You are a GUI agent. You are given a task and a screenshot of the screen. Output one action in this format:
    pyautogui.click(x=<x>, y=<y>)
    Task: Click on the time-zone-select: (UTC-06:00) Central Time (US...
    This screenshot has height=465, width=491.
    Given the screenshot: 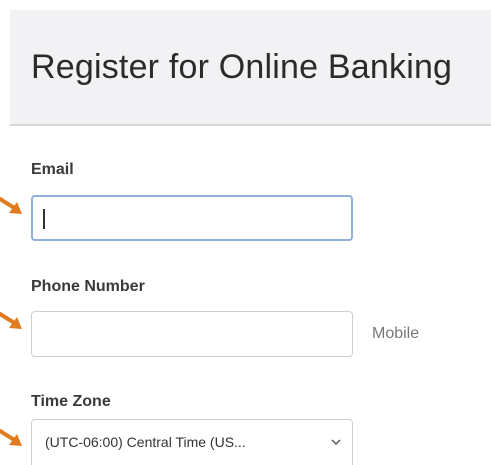 What is the action you would take?
    pyautogui.click(x=192, y=442)
    